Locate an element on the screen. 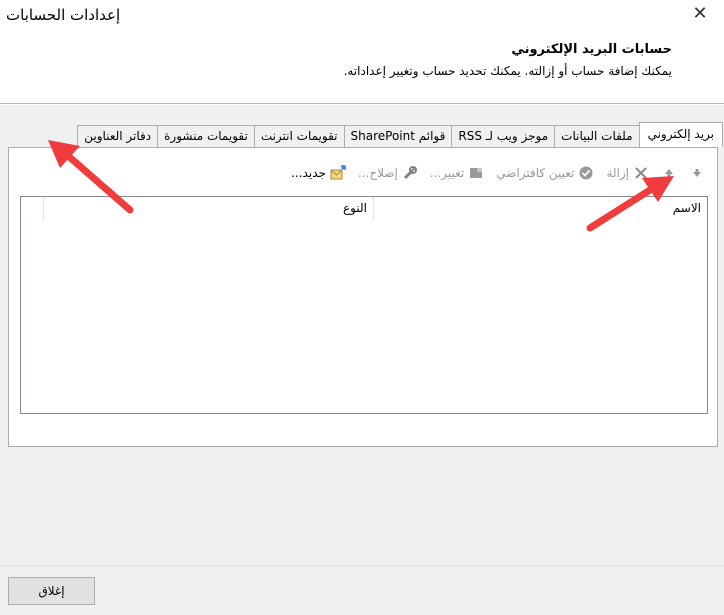 This screenshot has width=724, height=615. tab-data-files: ملفات البيانات is located at coordinates (597, 136).